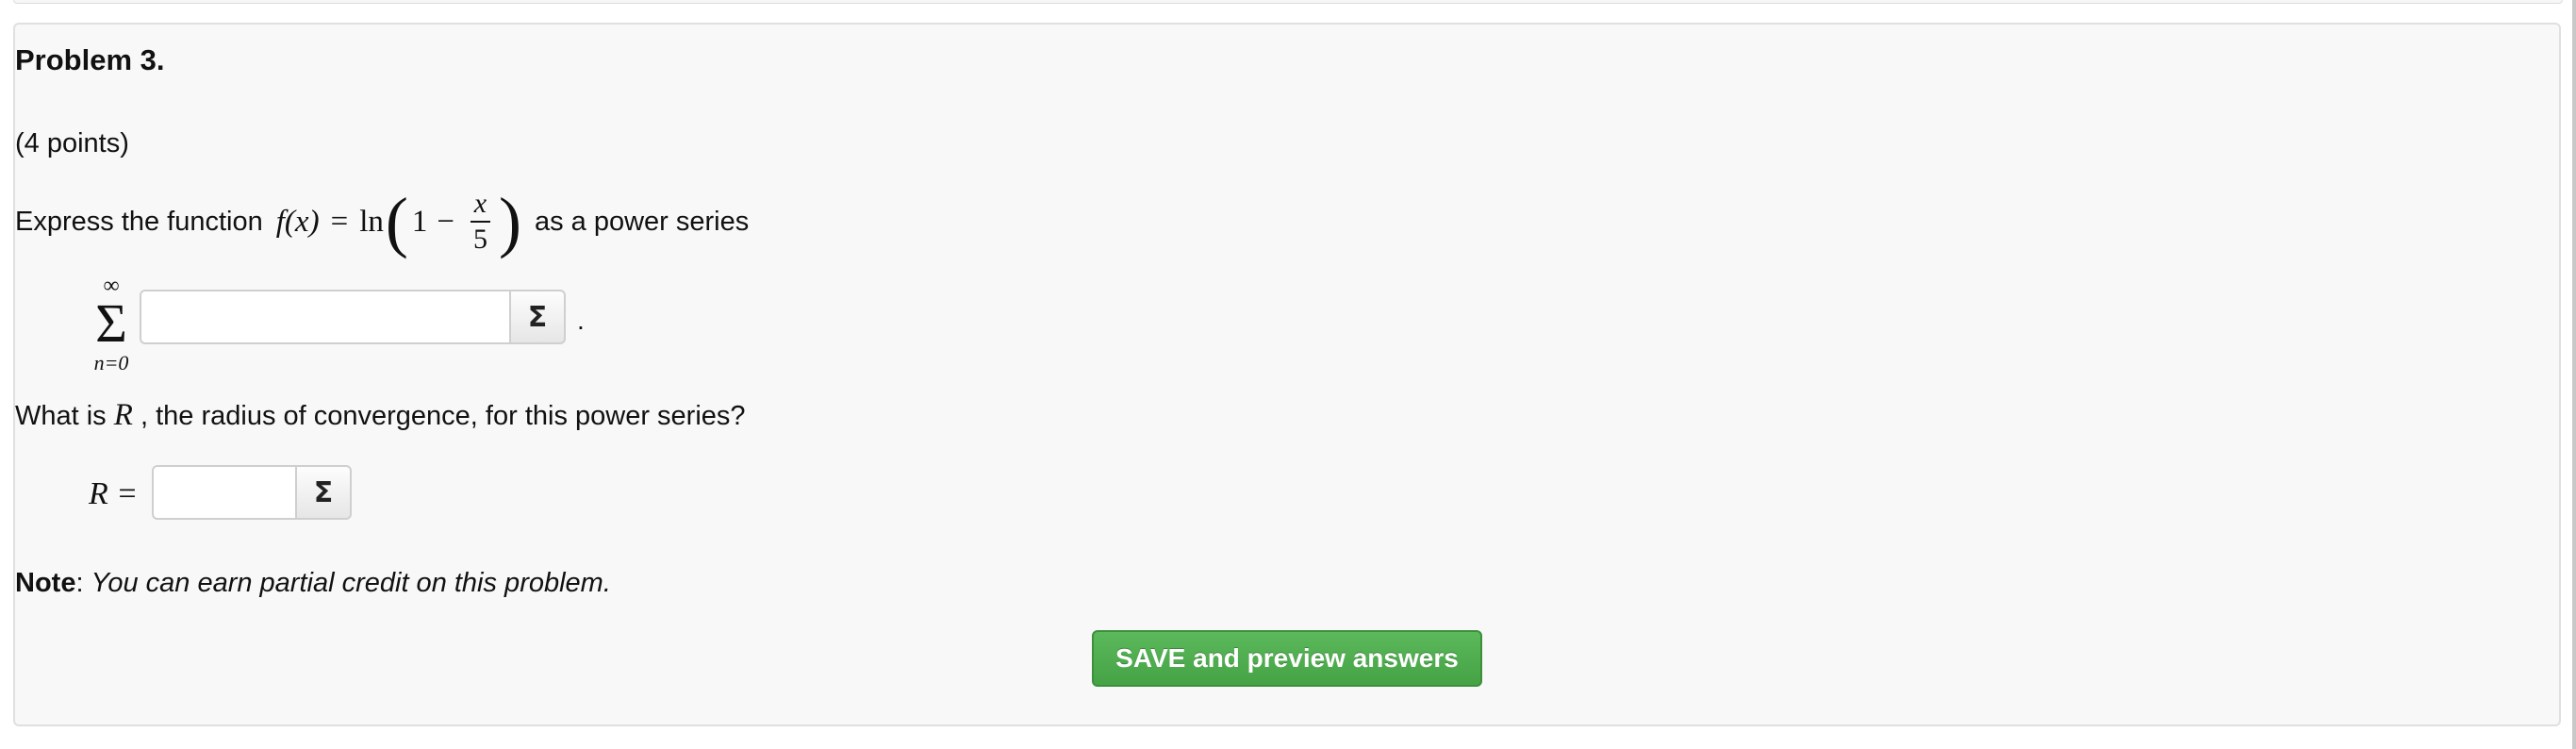 The height and width of the screenshot is (749, 2576). I want to click on series-equation-editor-button: Σ, so click(537, 317).